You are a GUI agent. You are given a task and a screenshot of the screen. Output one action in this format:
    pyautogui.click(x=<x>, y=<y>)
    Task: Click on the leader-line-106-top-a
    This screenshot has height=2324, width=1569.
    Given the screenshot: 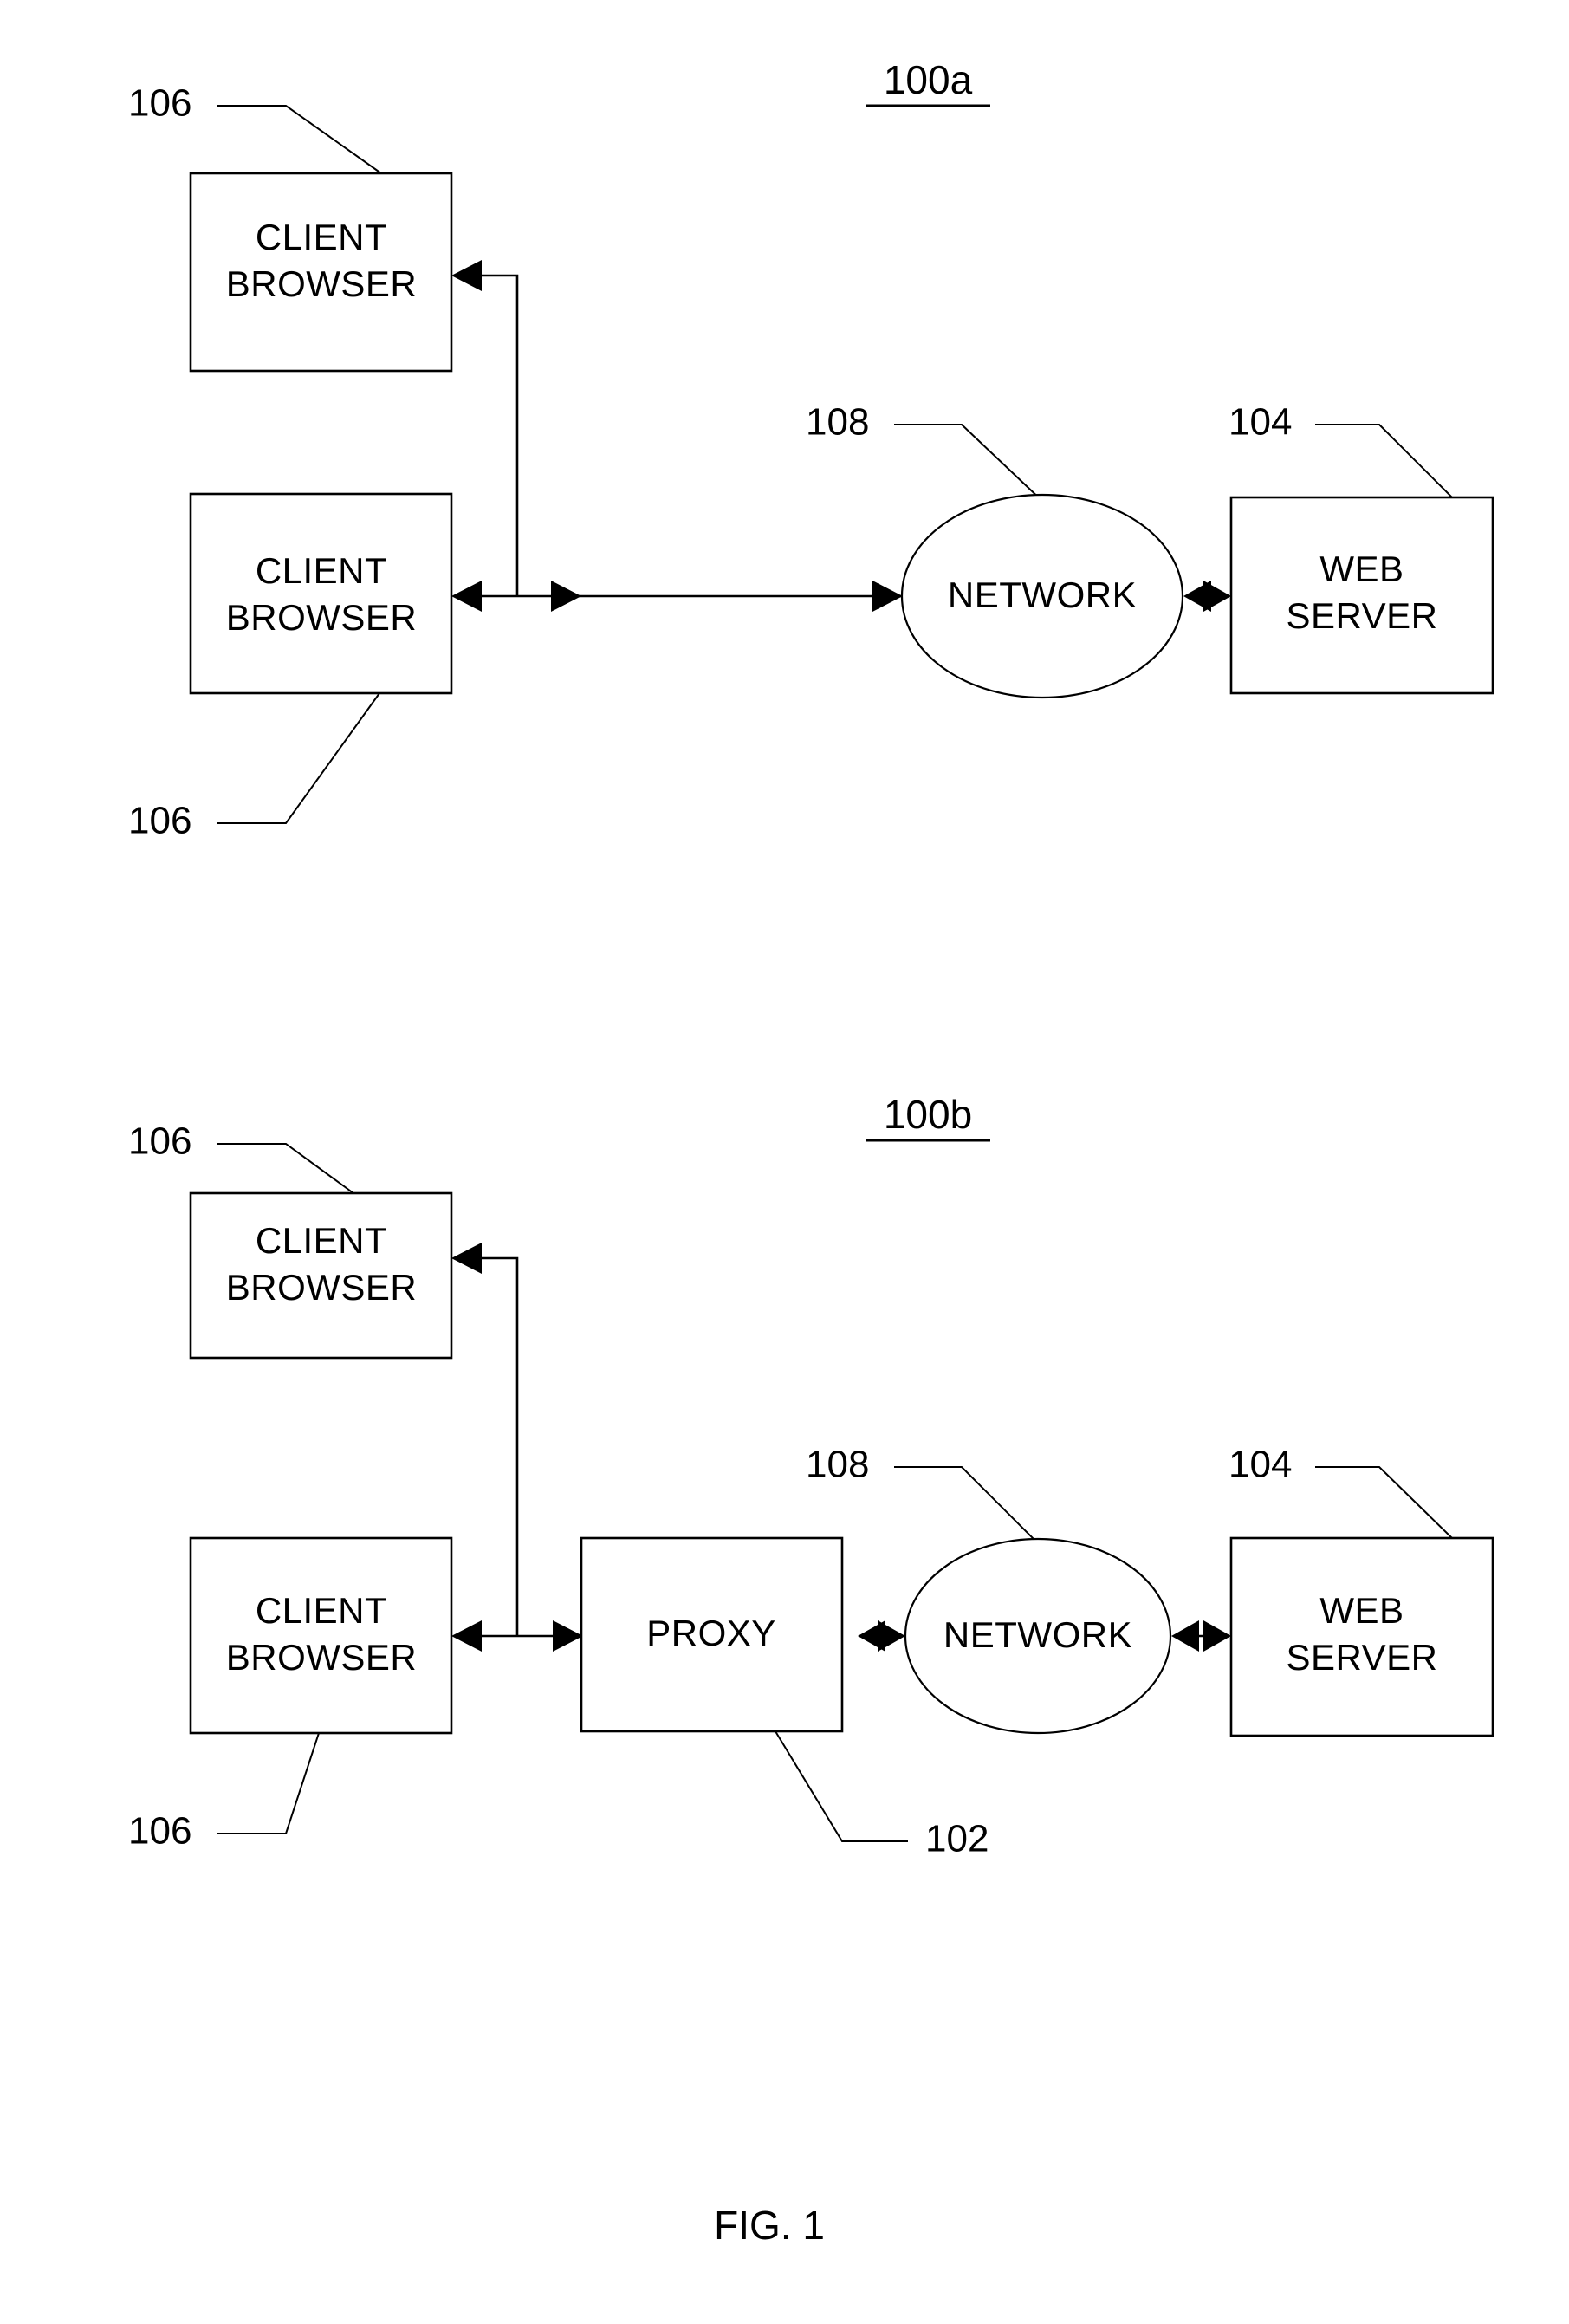 What is the action you would take?
    pyautogui.click(x=299, y=139)
    